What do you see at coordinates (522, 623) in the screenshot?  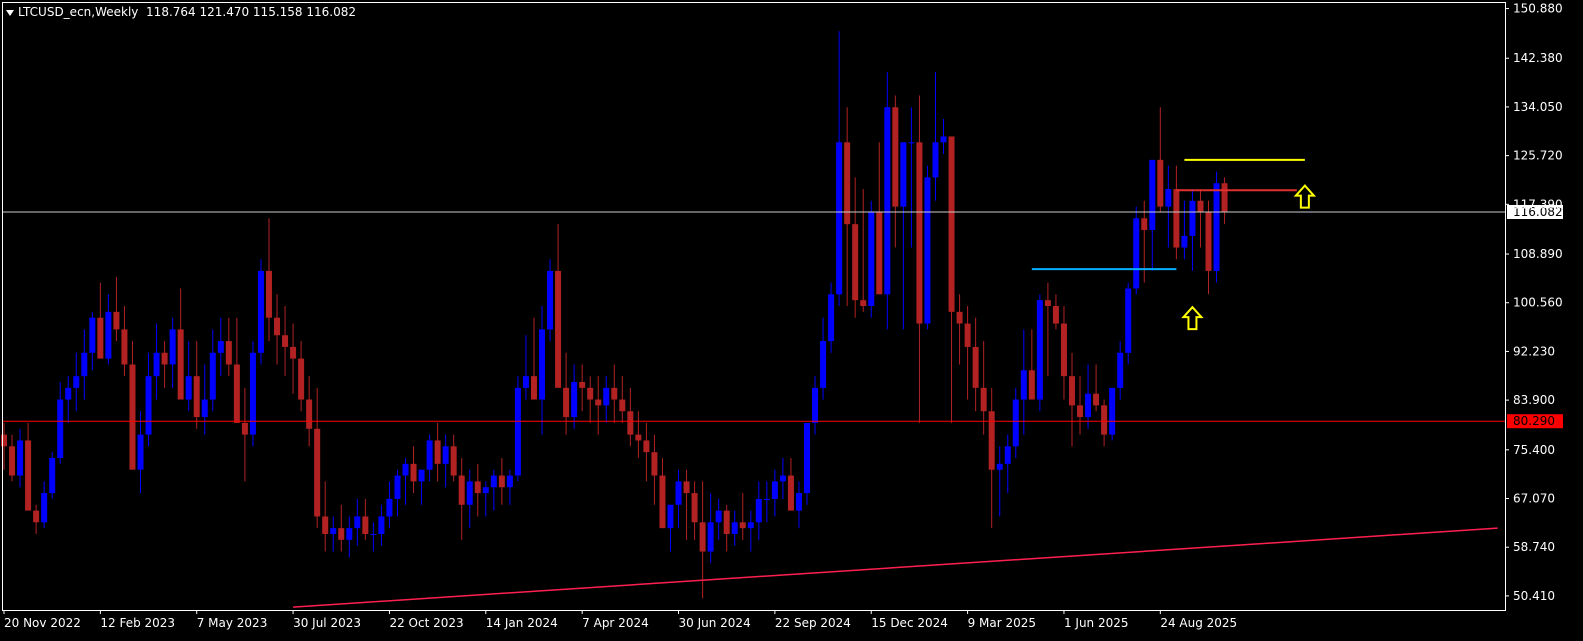 I see `x-tick-label: 14 Jan 2024` at bounding box center [522, 623].